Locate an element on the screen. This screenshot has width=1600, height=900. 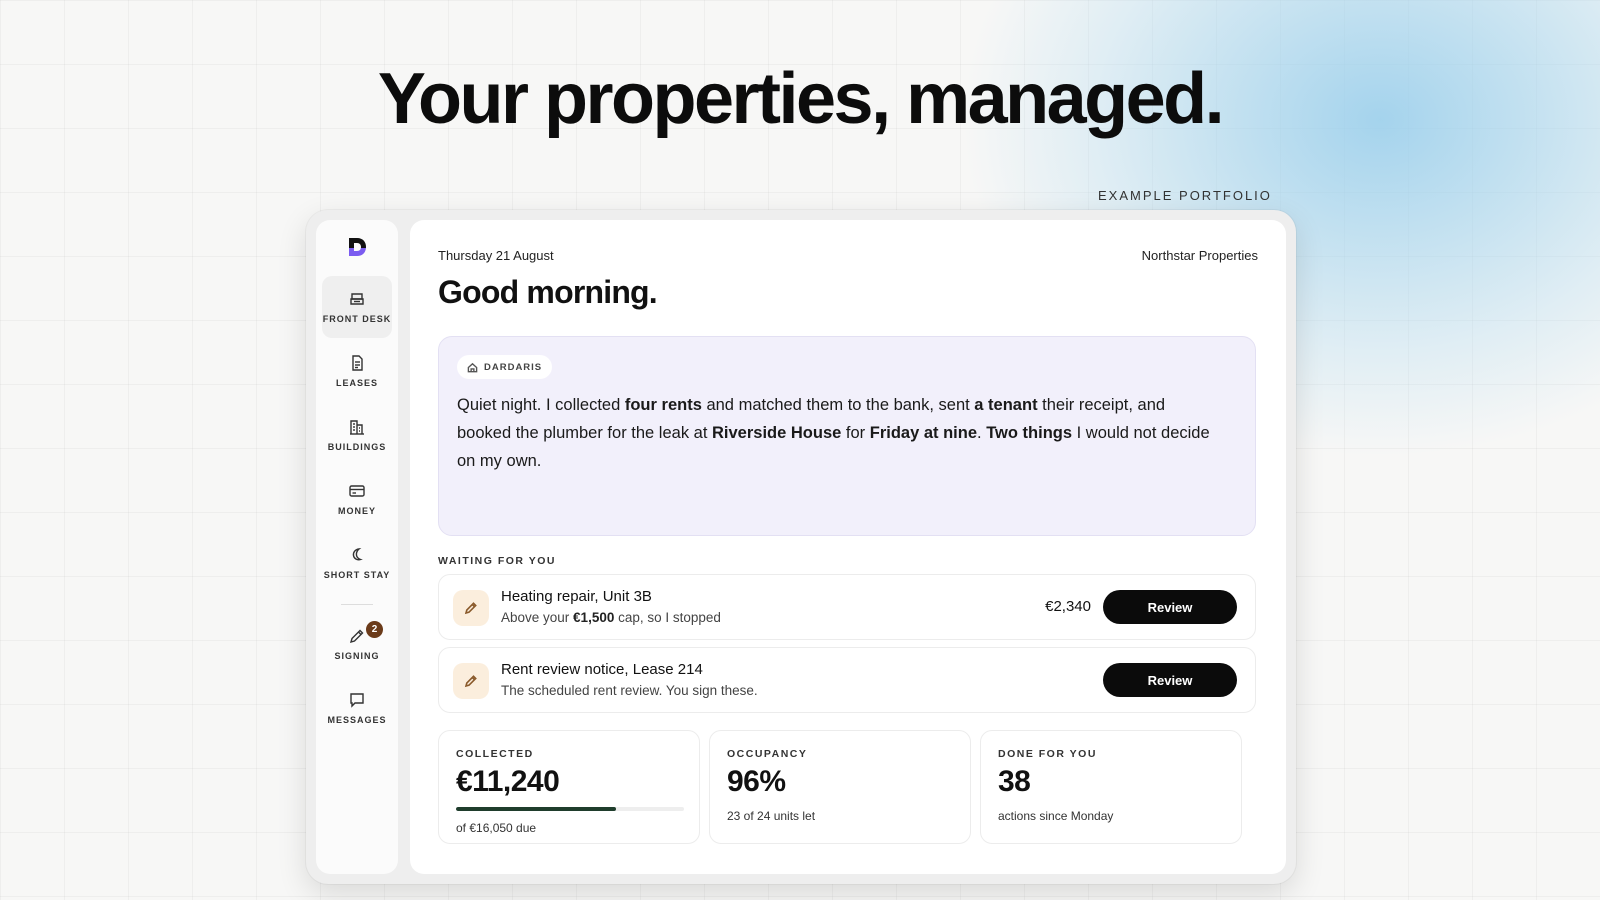
message-part: for is located at coordinates (855, 433).